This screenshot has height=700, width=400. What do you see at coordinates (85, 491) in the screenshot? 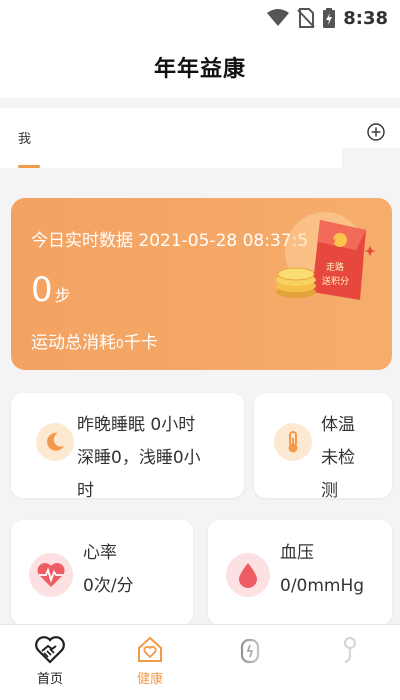
I see `sleep-line3: 时` at bounding box center [85, 491].